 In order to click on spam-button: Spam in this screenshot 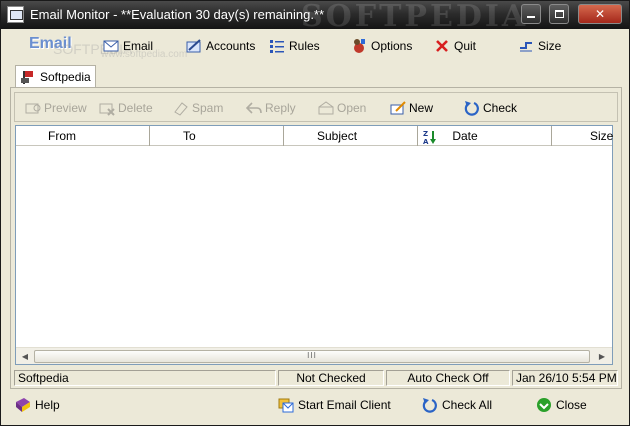, I will do `click(198, 108)`.